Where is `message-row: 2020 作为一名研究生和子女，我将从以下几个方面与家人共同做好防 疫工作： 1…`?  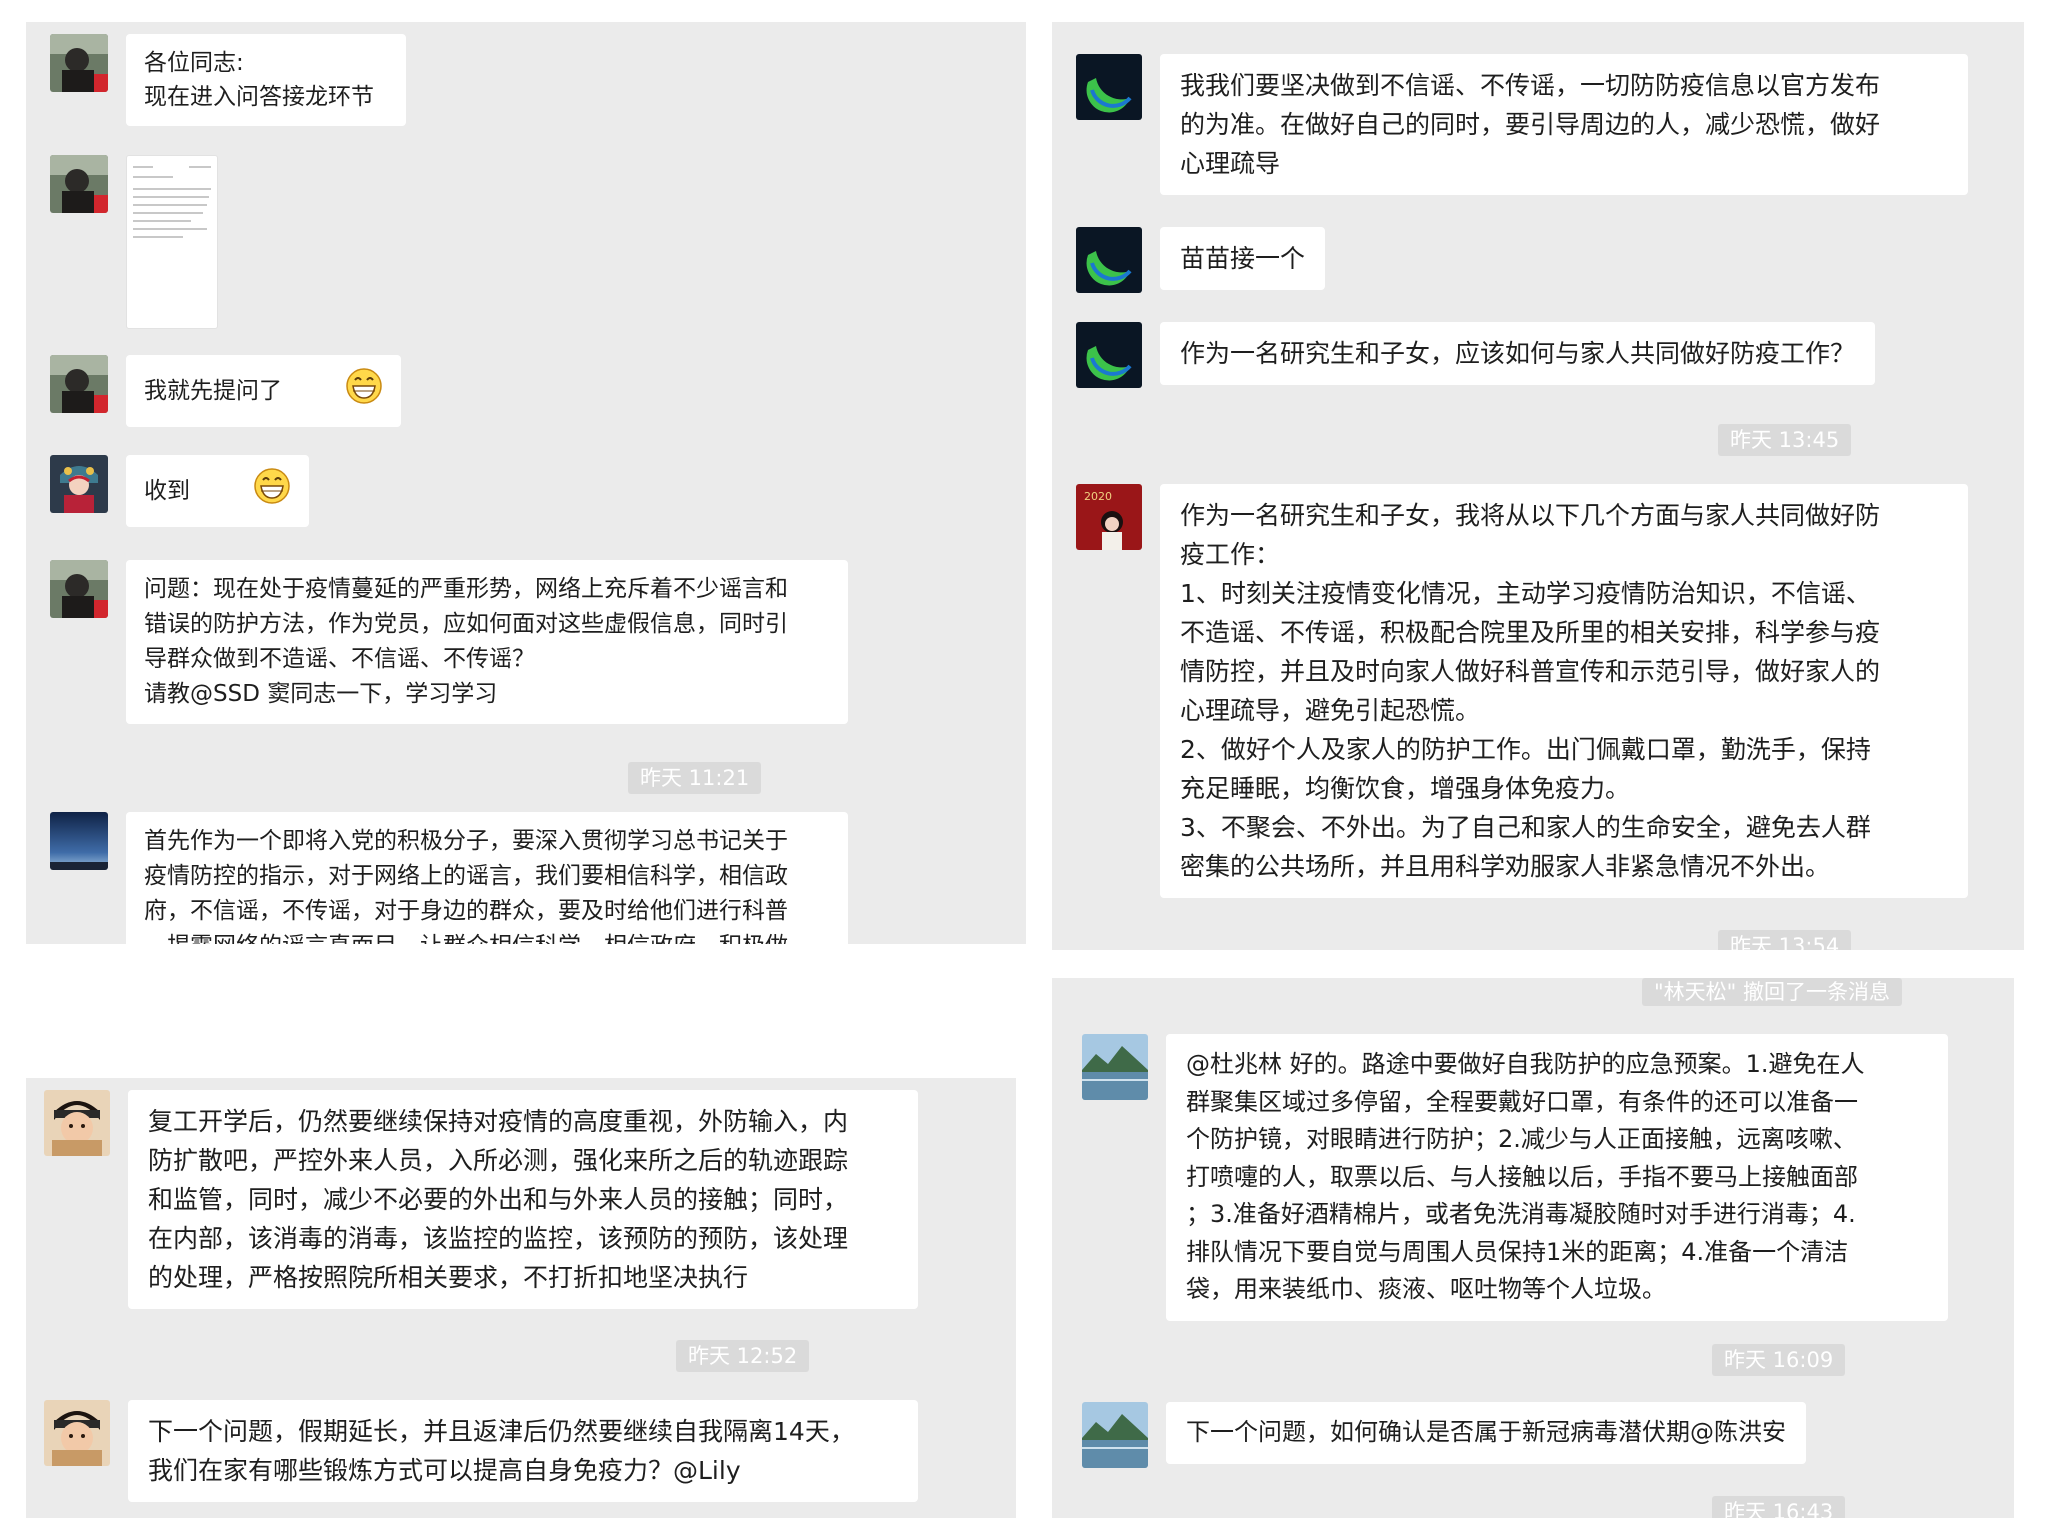
message-row: 2020 作为一名研究生和子女，我将从以下几个方面与家人共同做好防 疫工作： 1… is located at coordinates (1522, 691).